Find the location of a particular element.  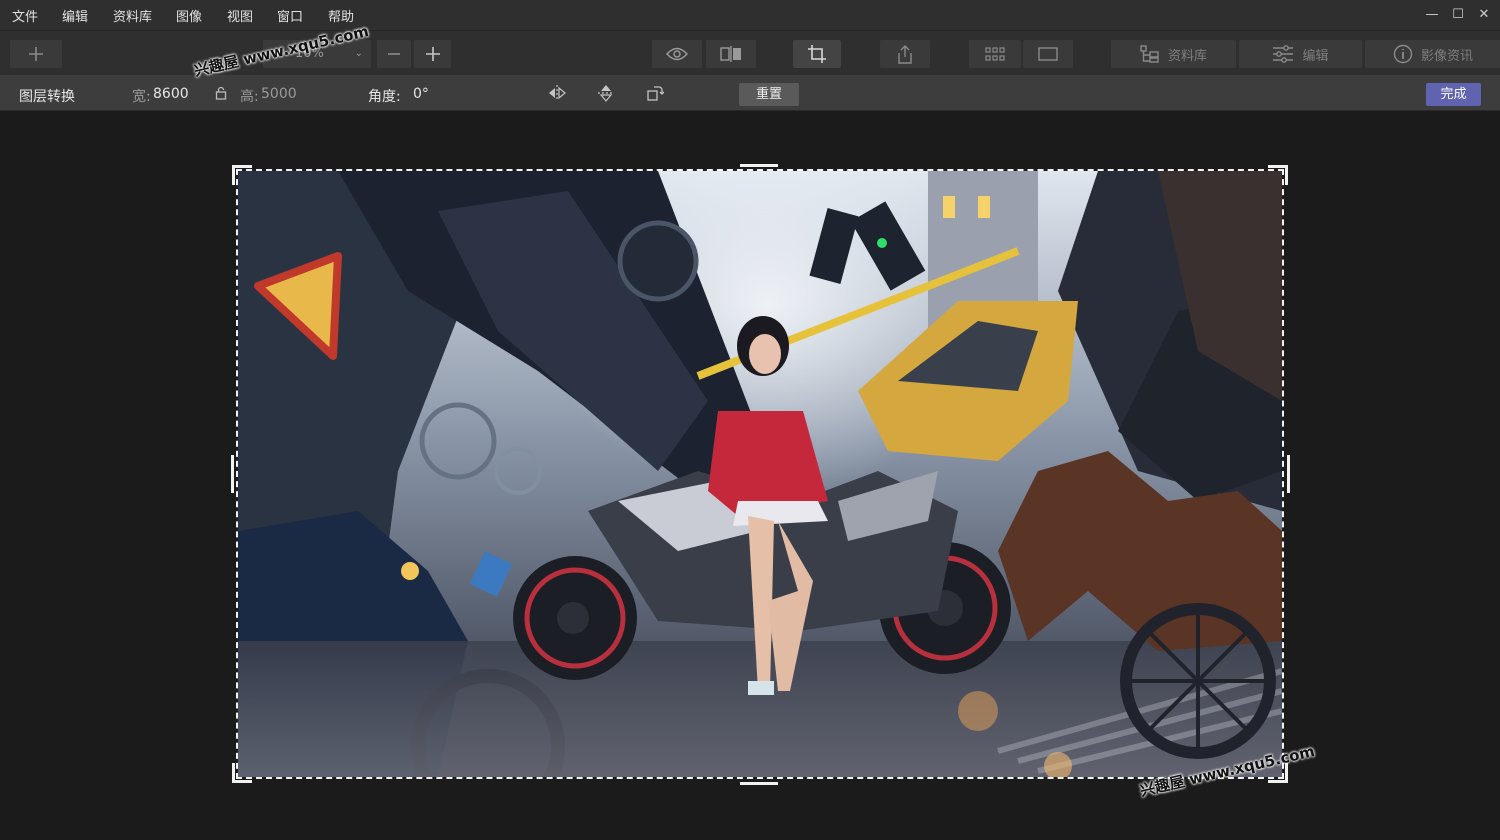

menu-library: 资料库 is located at coordinates (132, 15).